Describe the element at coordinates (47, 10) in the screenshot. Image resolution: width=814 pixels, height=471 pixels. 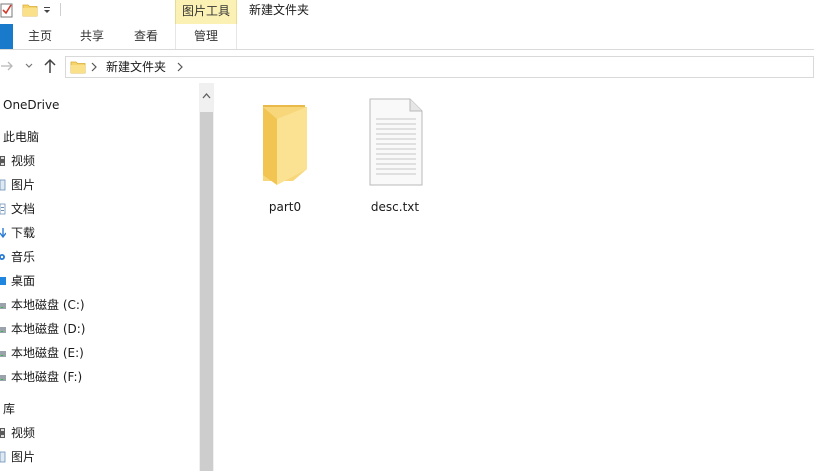
I see `customize-dropdown-icon` at that location.